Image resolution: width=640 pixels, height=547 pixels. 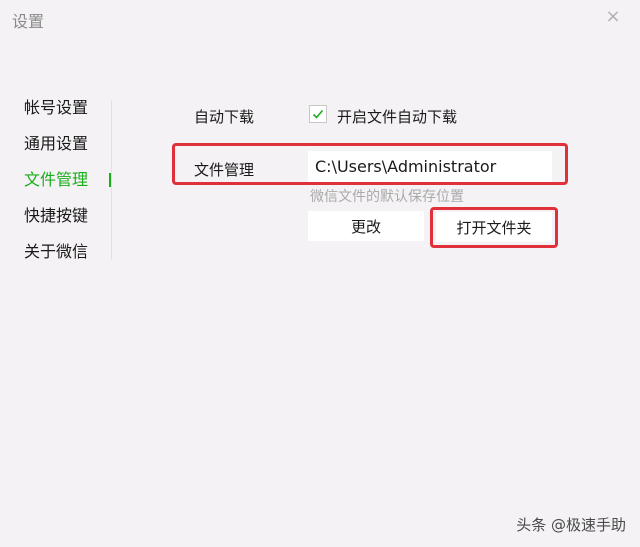 I want to click on auto-download-checkbox-label: 开启文件自动下载, so click(x=397, y=116).